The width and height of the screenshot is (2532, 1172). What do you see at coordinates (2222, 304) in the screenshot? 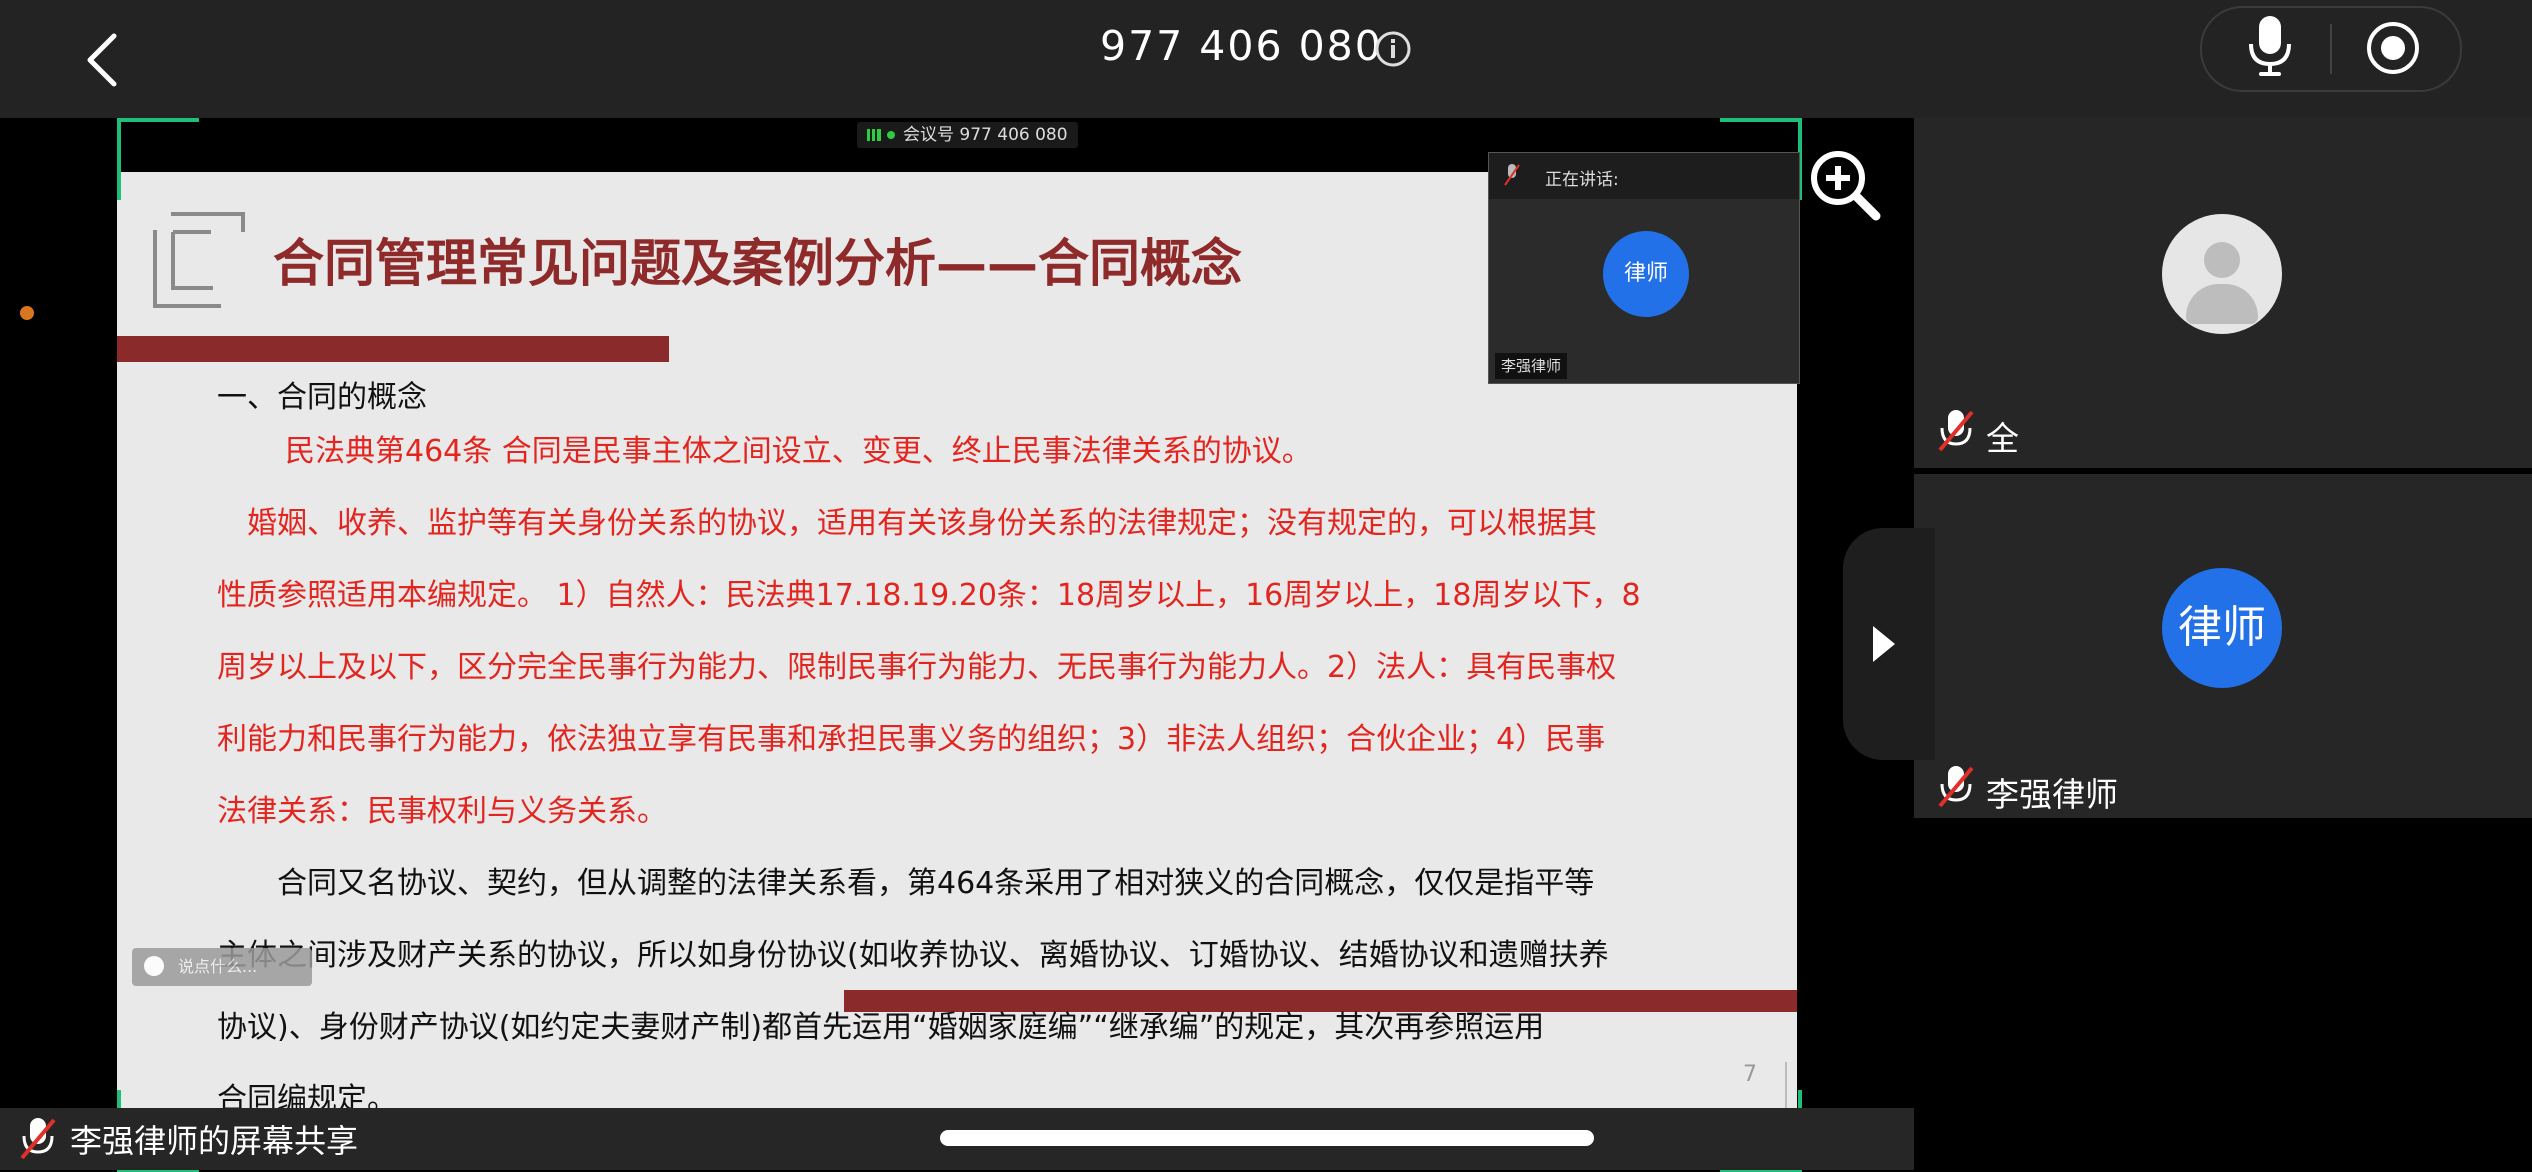
I see `user-body-shape` at bounding box center [2222, 304].